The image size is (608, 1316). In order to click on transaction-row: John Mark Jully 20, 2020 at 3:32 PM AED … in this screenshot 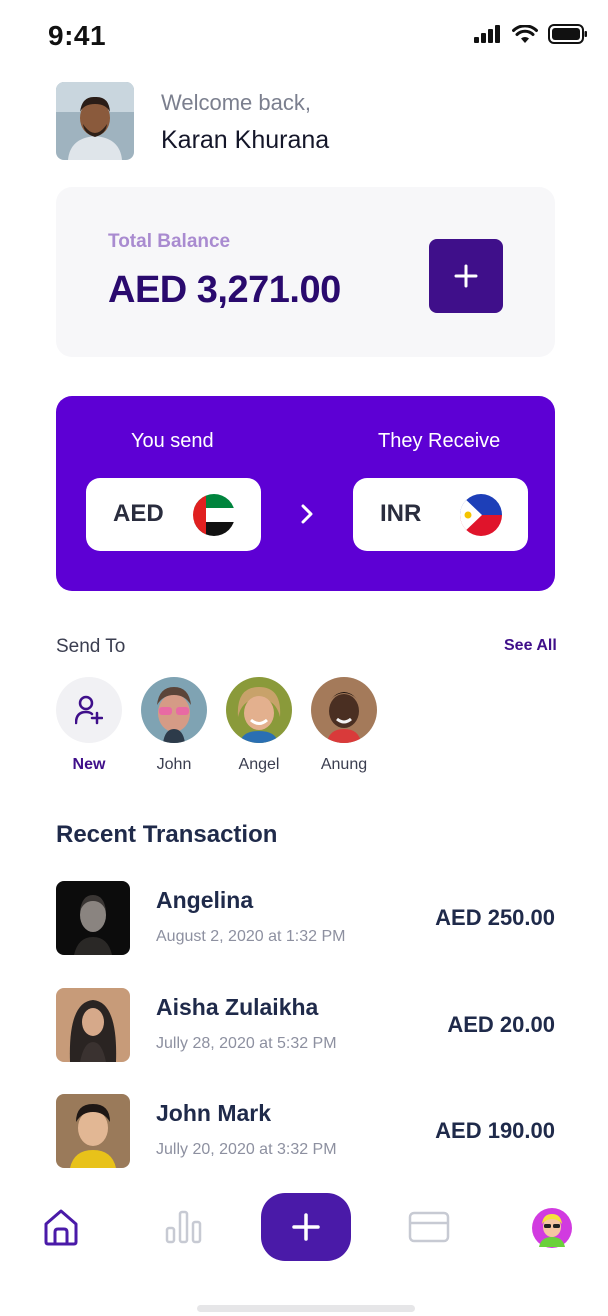, I will do `click(305, 1131)`.